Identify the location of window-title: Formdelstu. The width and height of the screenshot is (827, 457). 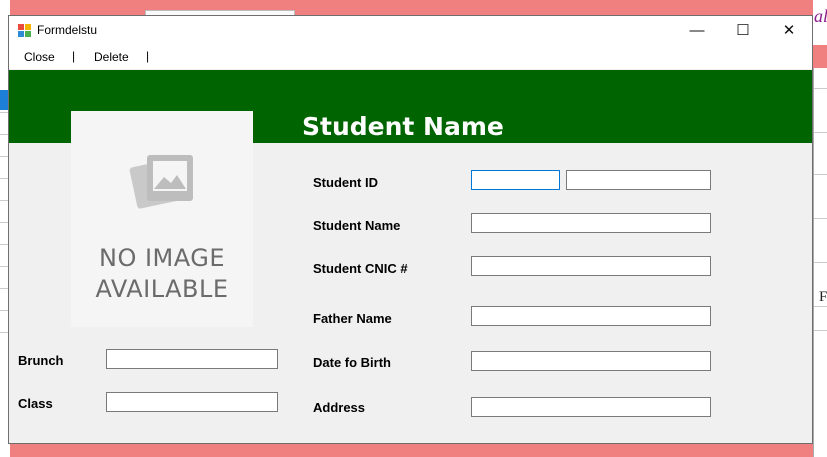
(67, 30).